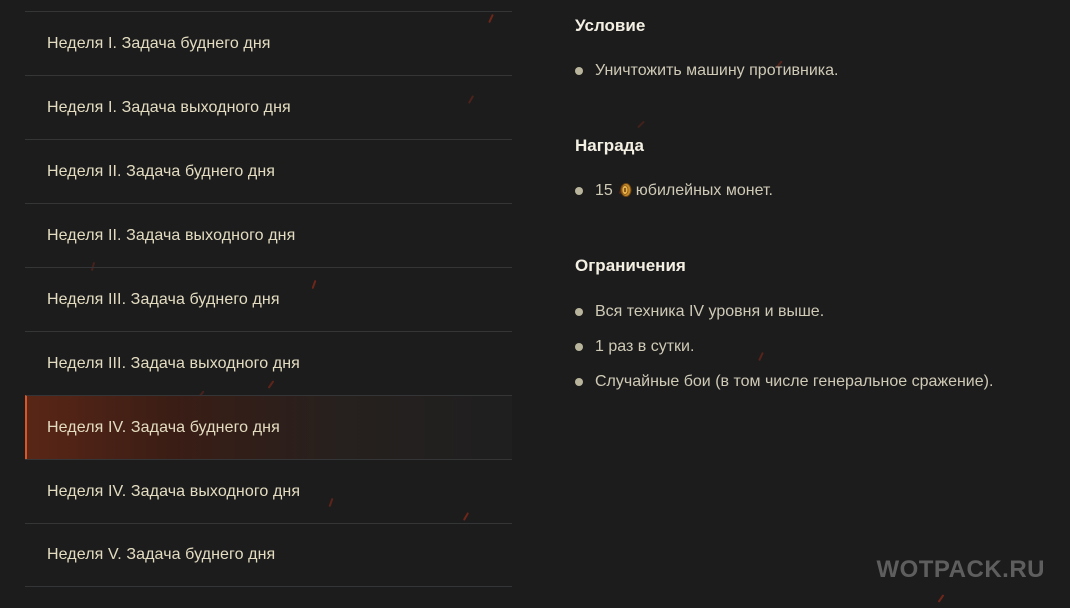 The width and height of the screenshot is (1070, 608). Describe the element at coordinates (645, 346) in the screenshot. I see `restriction-text: 1 раз в сутки.` at that location.